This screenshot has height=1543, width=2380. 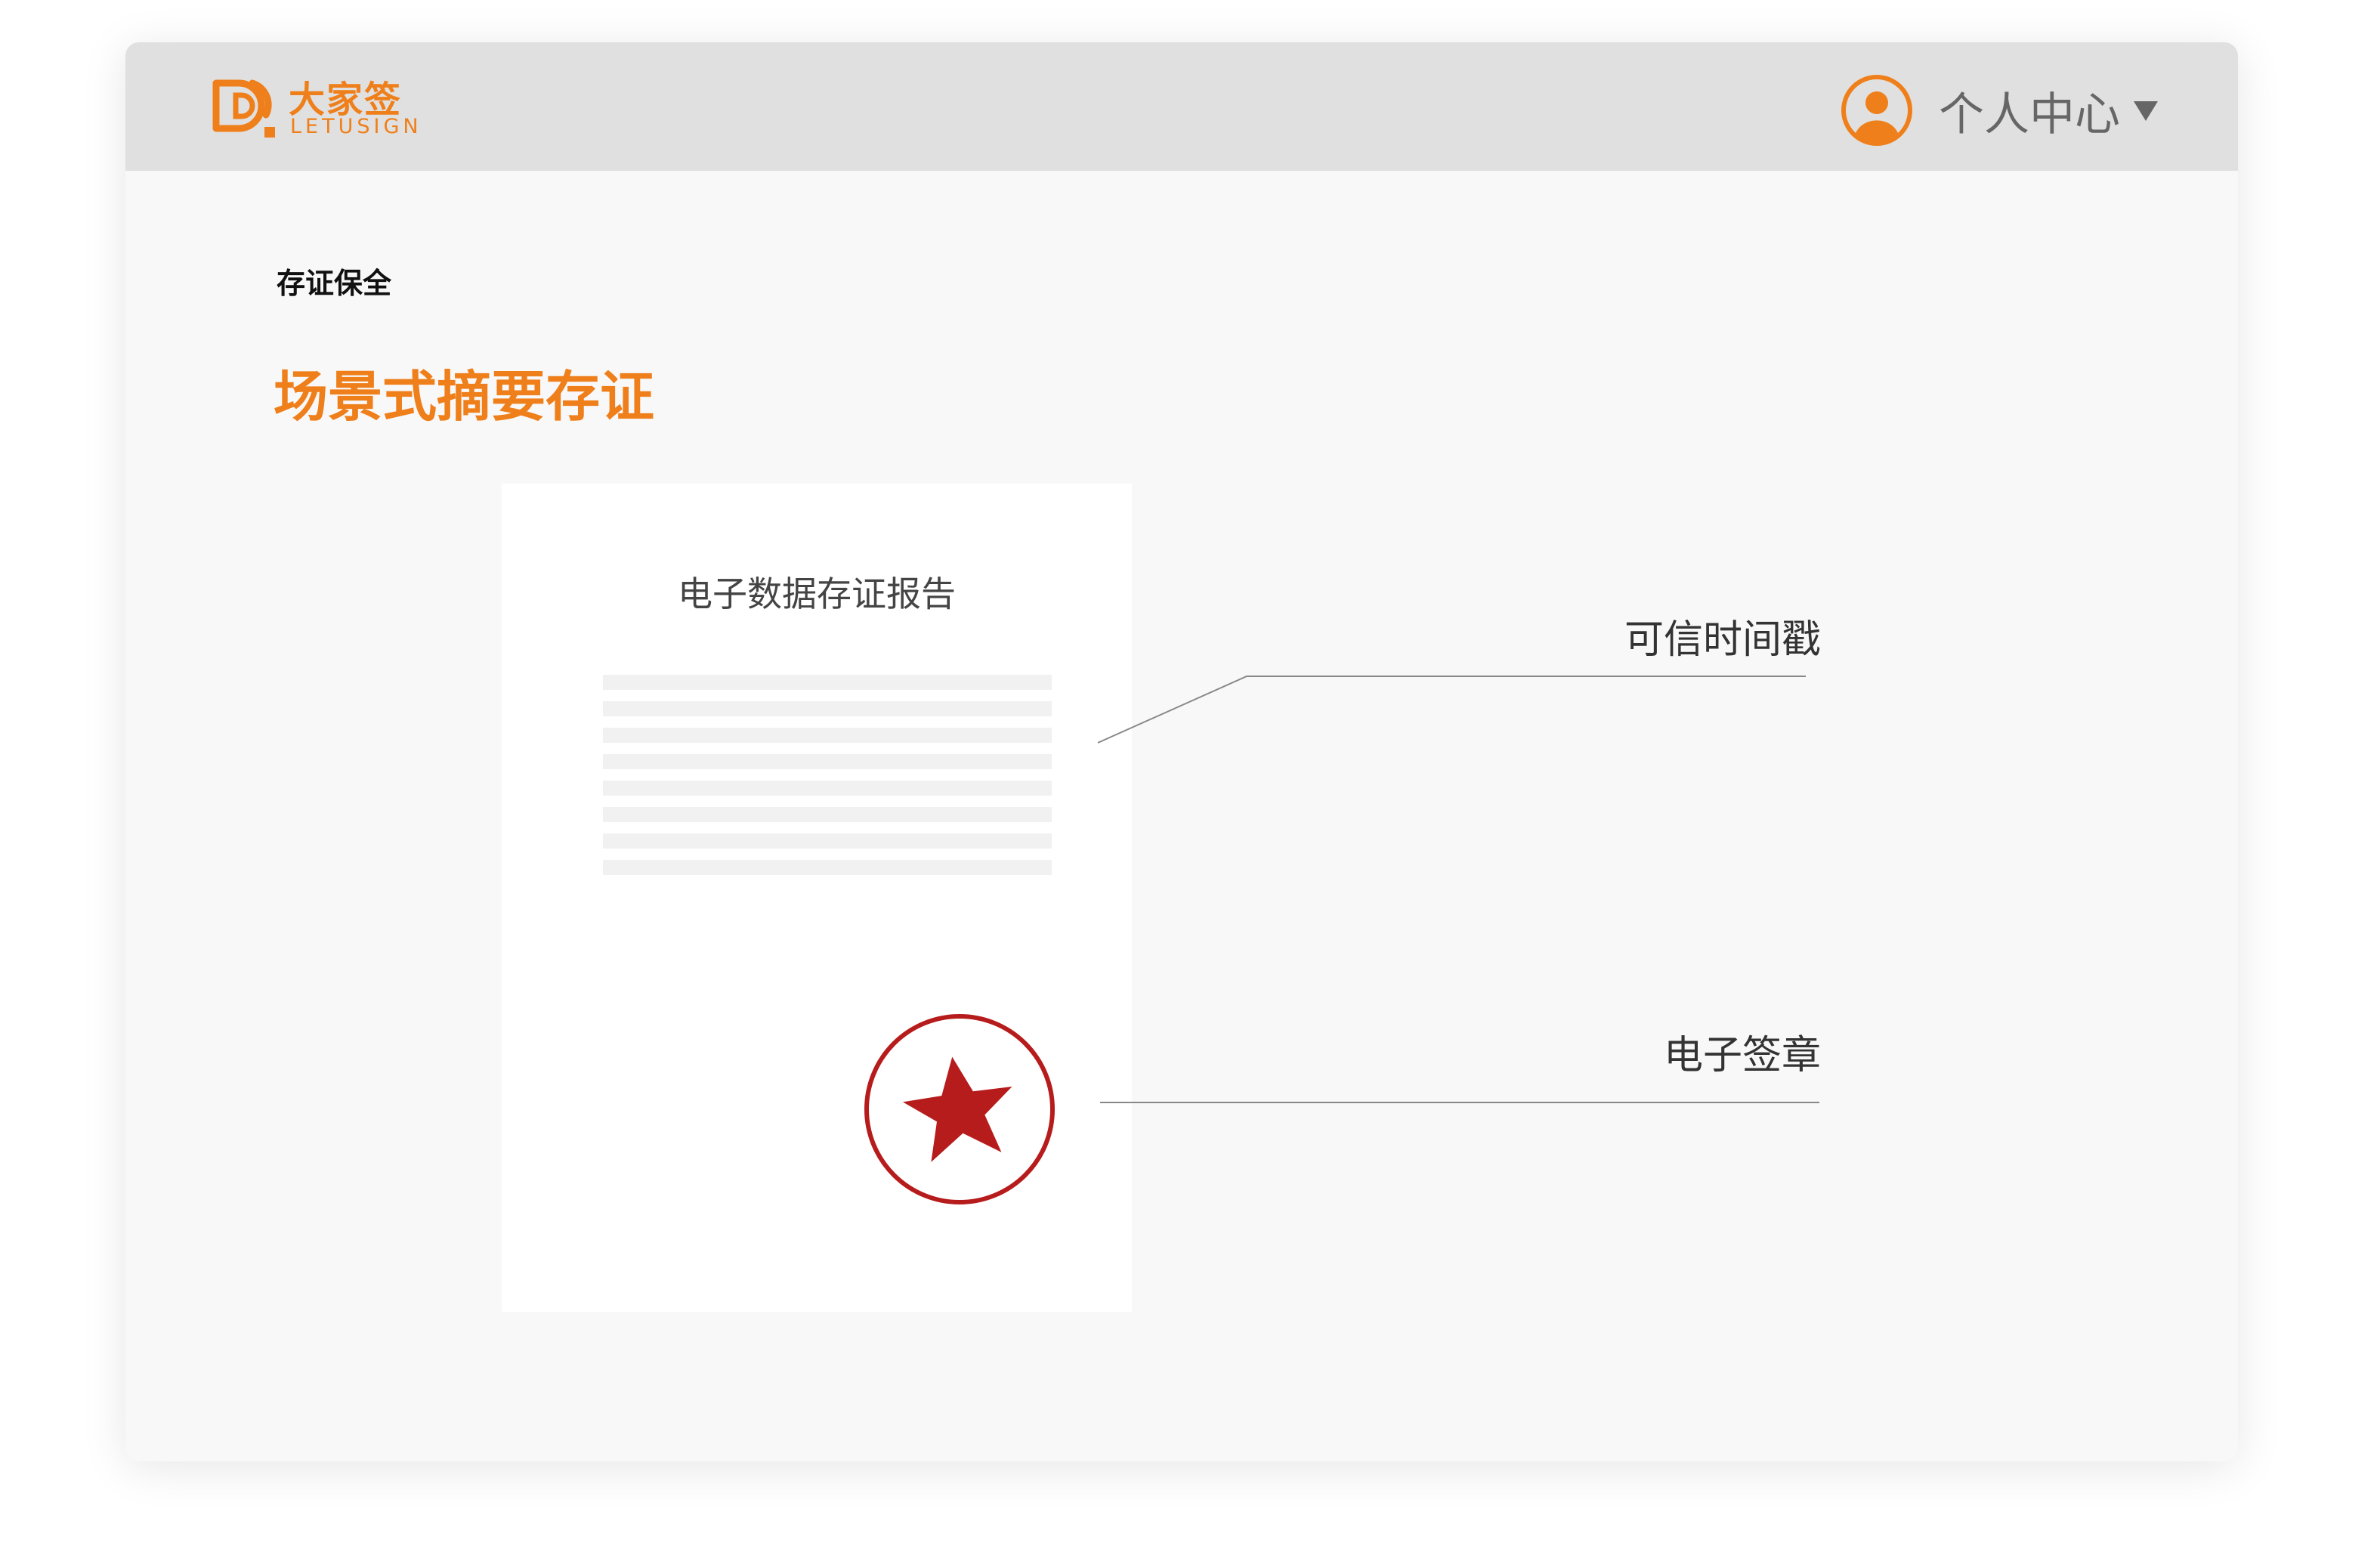 I want to click on brand-logo: 大家签 LETUSIGN, so click(x=322, y=111).